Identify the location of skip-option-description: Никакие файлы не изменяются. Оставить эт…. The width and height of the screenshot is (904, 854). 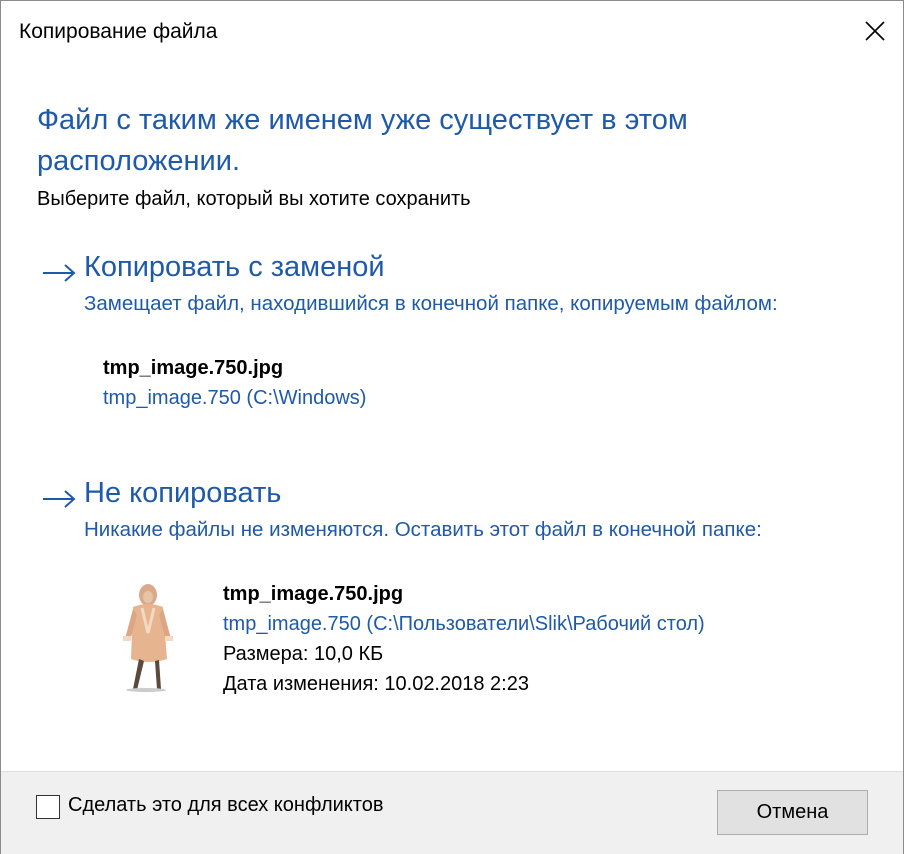
(423, 529).